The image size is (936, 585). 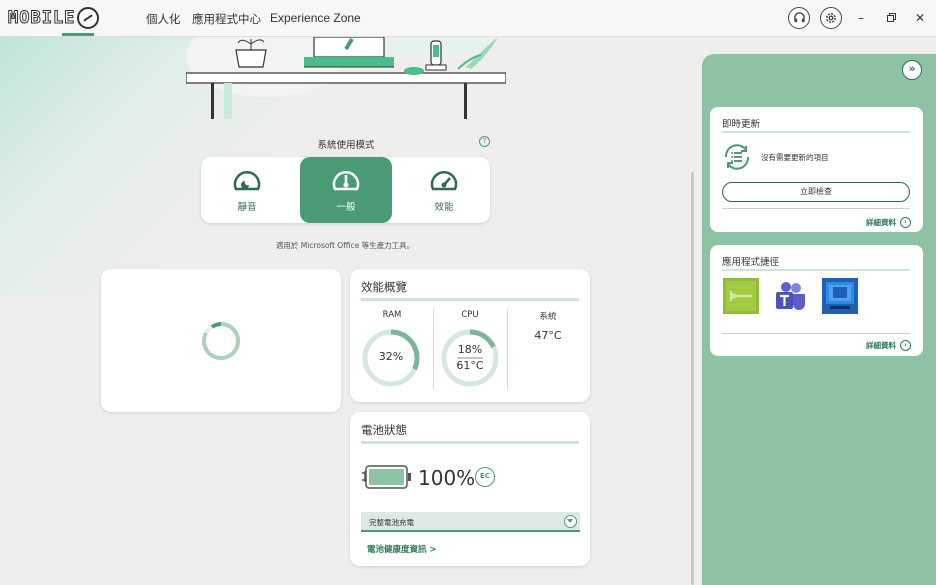 I want to click on performance-gauge-icon, so click(x=444, y=181).